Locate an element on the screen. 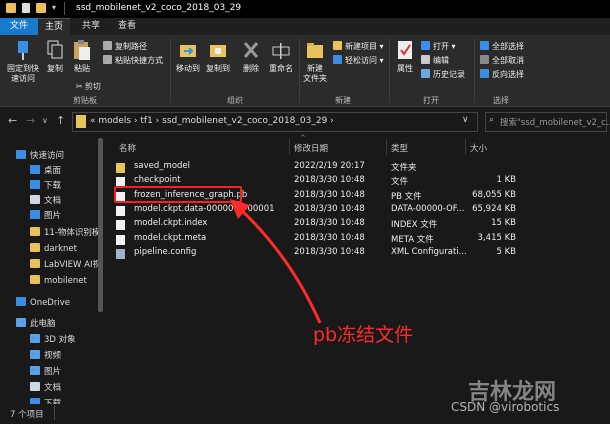 The height and width of the screenshot is (424, 610). pin-quick-access-button: 固定到快 速访问 is located at coordinates (23, 61).